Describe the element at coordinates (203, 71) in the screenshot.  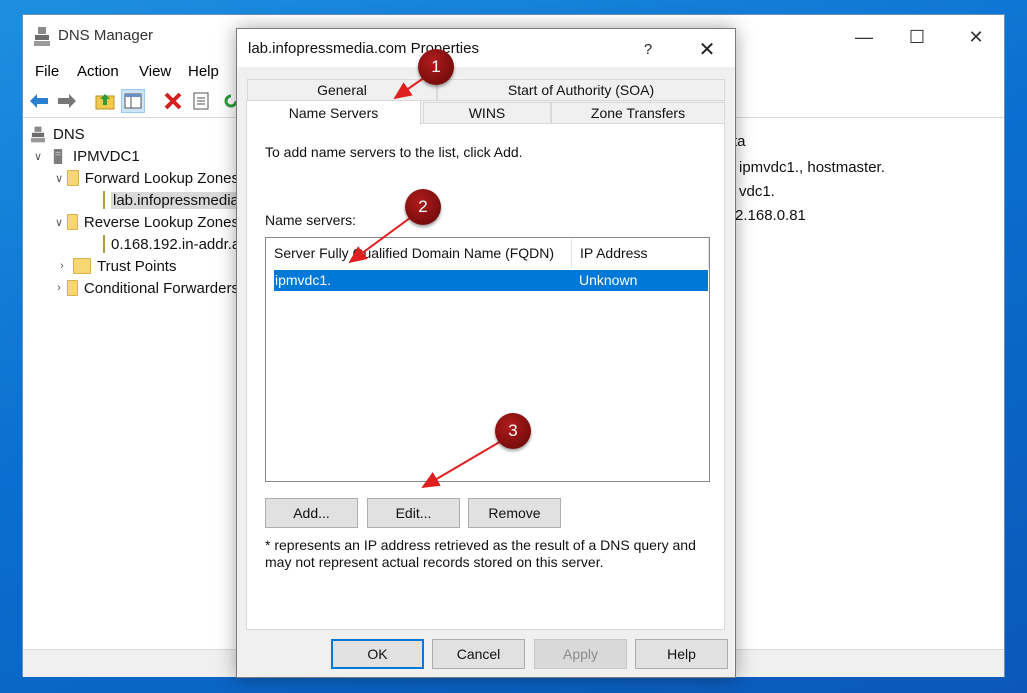
I see `menu-help: Help` at that location.